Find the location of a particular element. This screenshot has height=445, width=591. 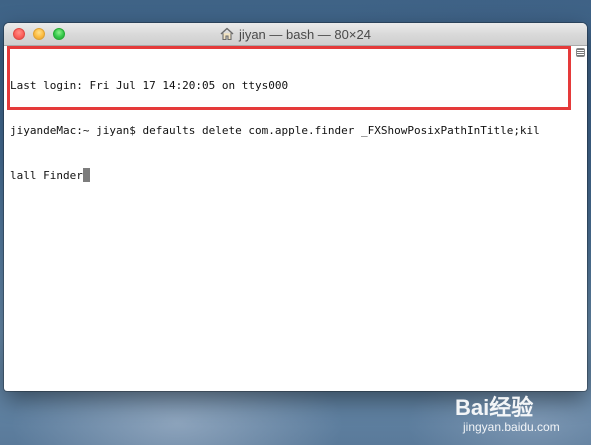

terminal-line-text: lall Finder is located at coordinates (46, 175).